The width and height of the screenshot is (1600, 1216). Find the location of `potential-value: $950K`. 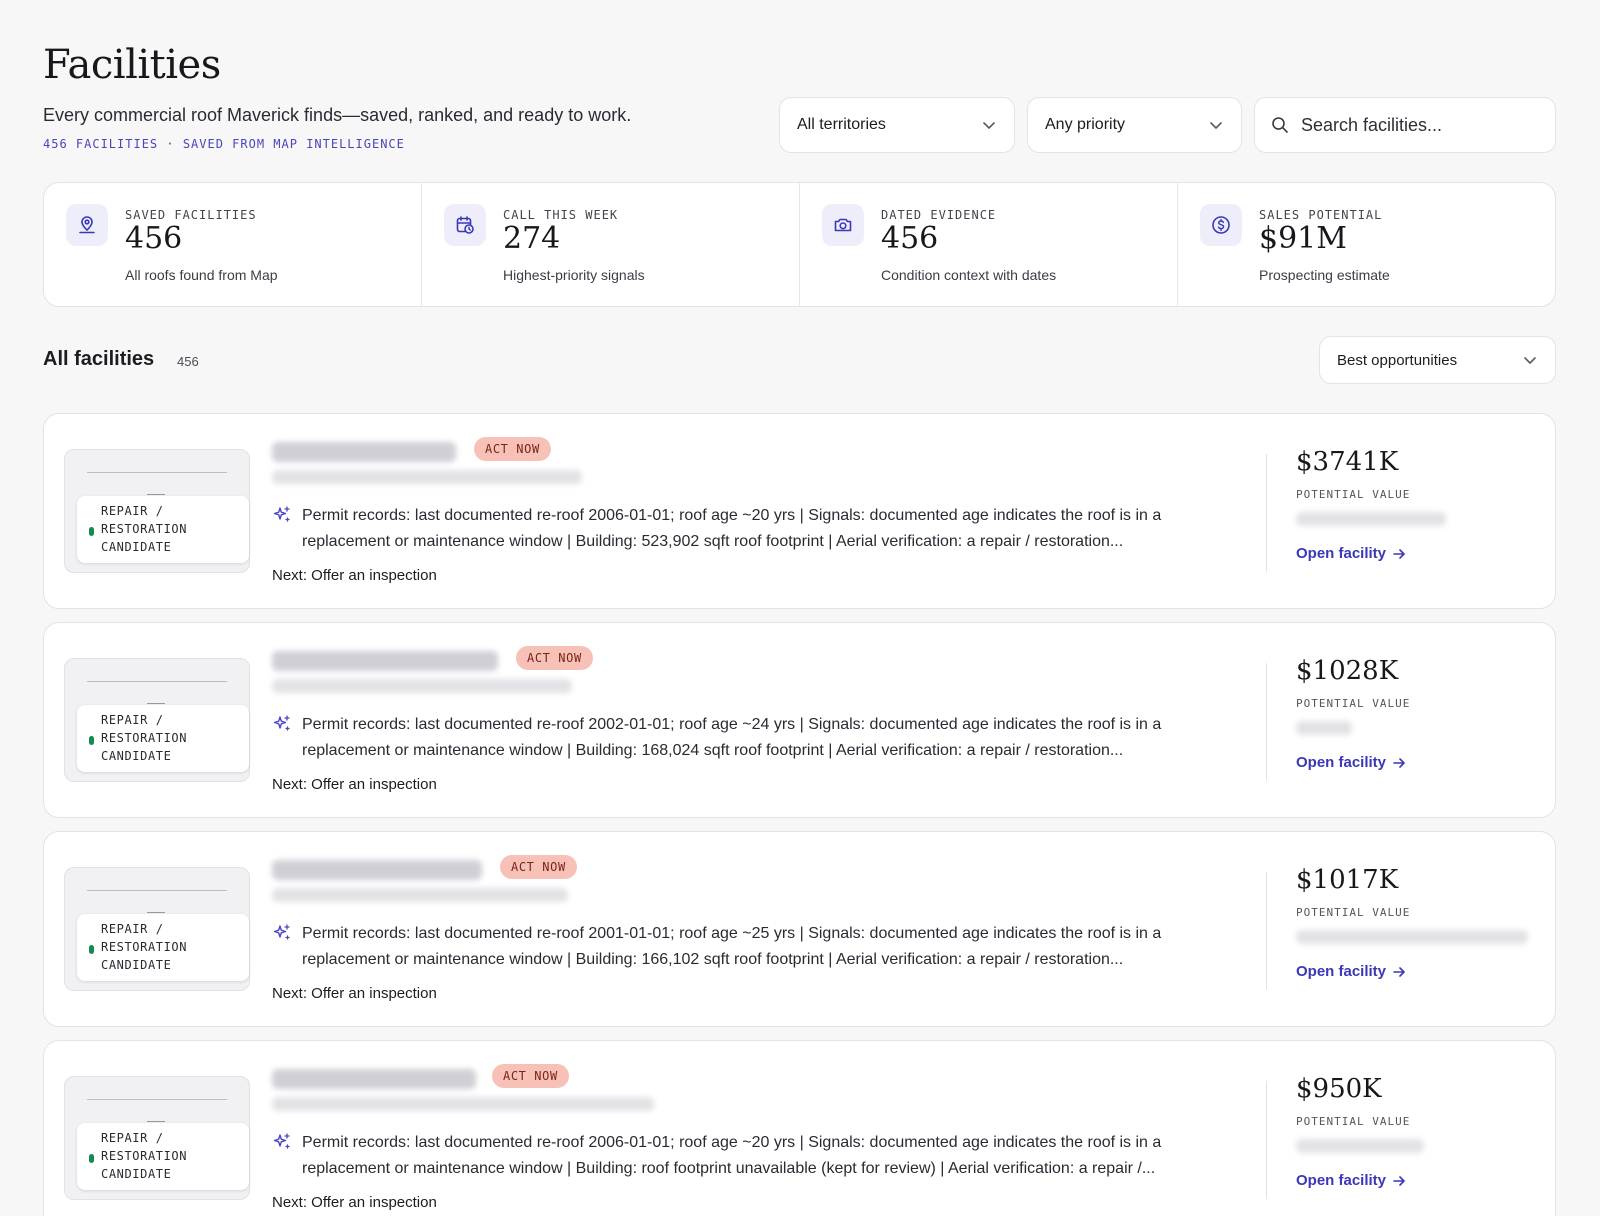

potential-value: $950K is located at coordinates (1339, 1089).